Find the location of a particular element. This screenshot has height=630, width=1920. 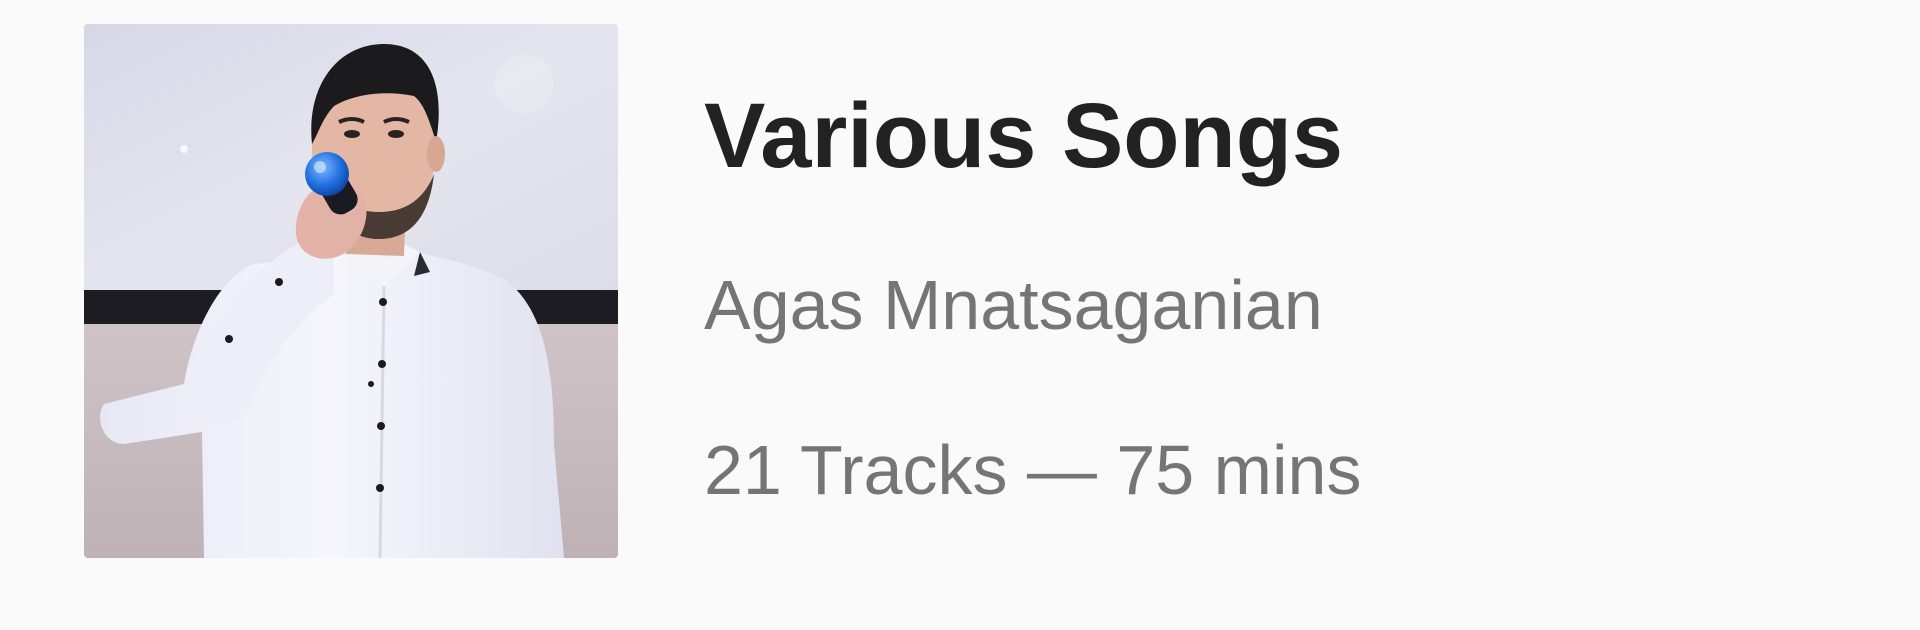

album-meta: 21 Tracks — 75 mins is located at coordinates (1032, 470).